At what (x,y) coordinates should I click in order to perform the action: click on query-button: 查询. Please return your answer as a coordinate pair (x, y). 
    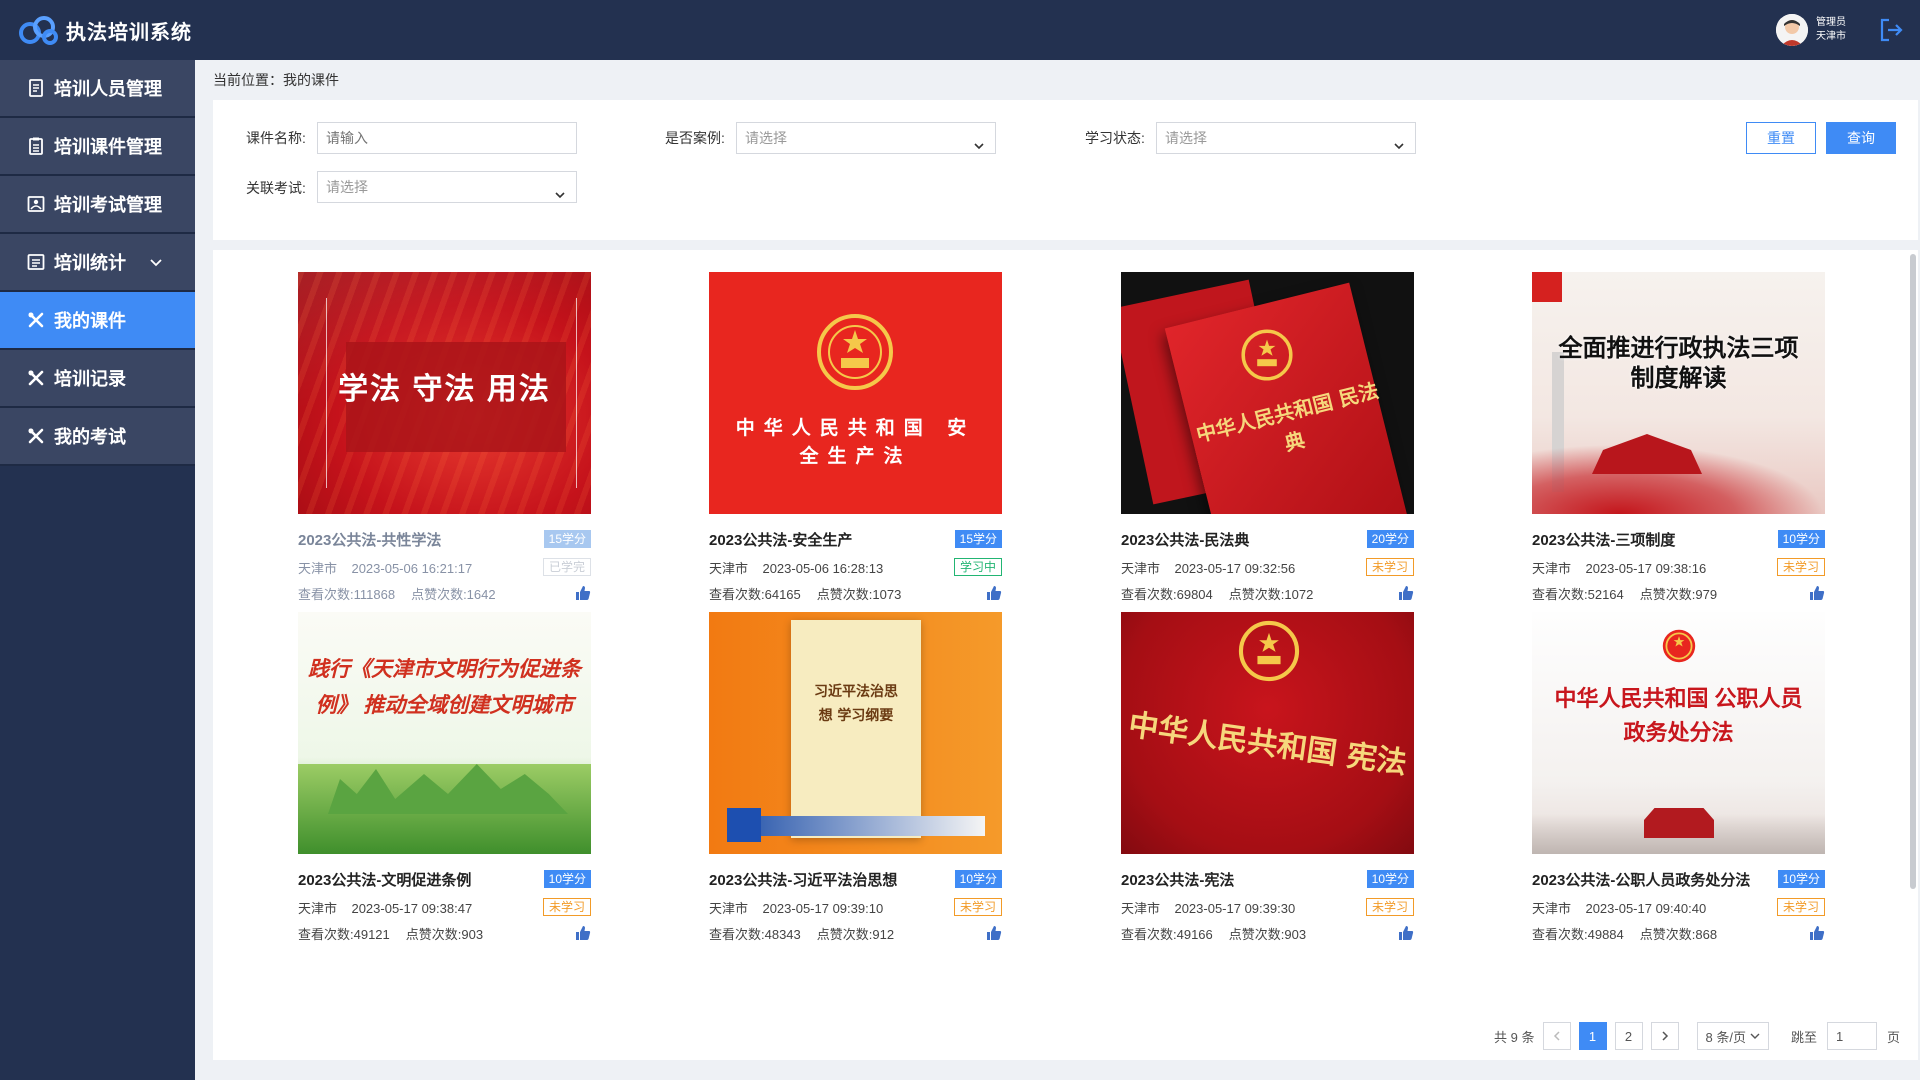
    Looking at the image, I should click on (1861, 138).